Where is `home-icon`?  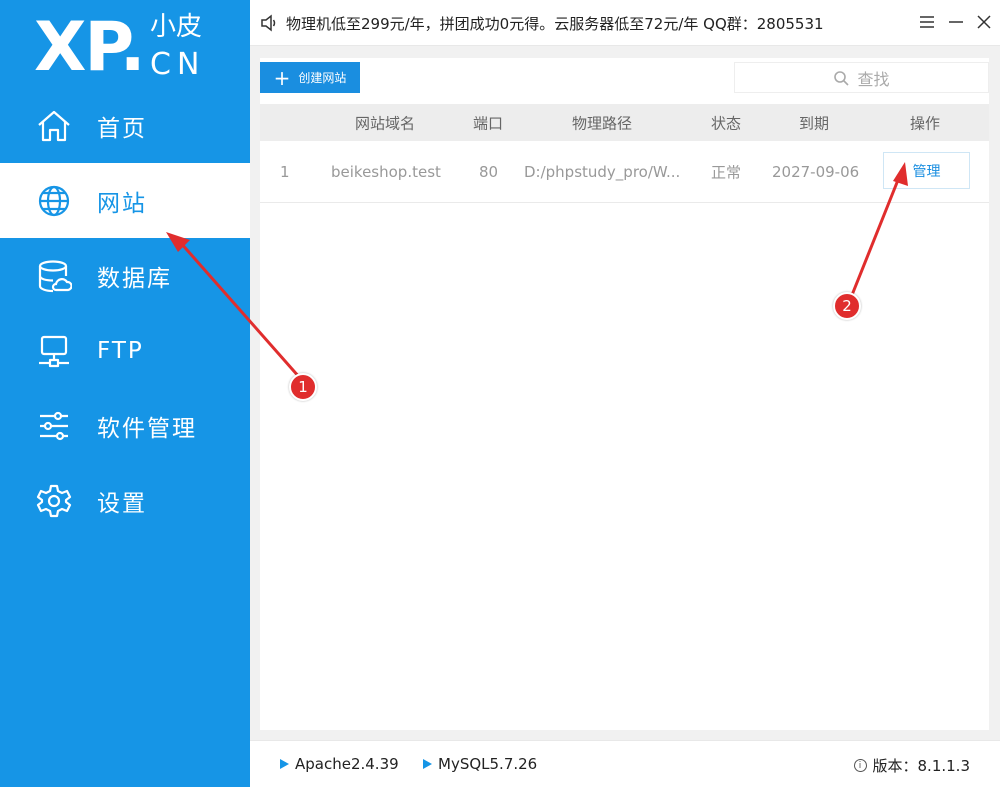 home-icon is located at coordinates (54, 126).